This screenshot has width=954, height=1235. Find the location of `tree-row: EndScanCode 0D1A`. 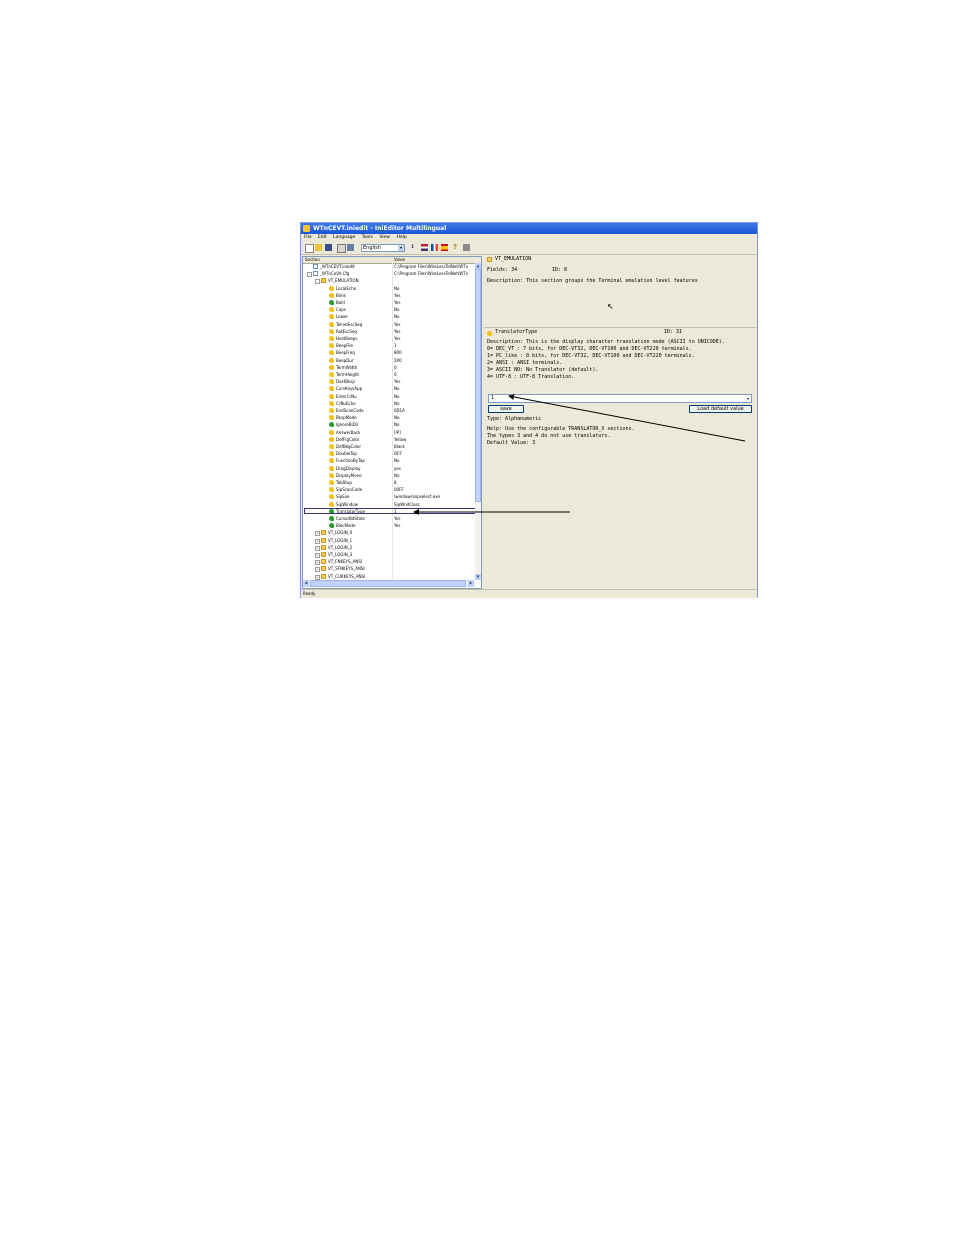

tree-row: EndScanCode 0D1A is located at coordinates (389, 410).